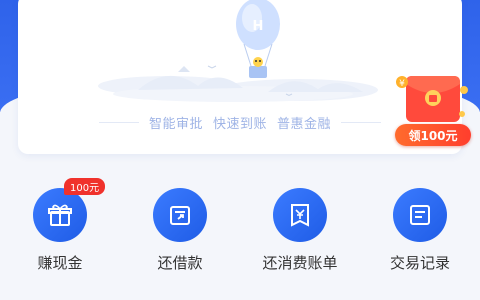  What do you see at coordinates (304, 124) in the screenshot?
I see `tagline-inclusive-finance: 普惠金融` at bounding box center [304, 124].